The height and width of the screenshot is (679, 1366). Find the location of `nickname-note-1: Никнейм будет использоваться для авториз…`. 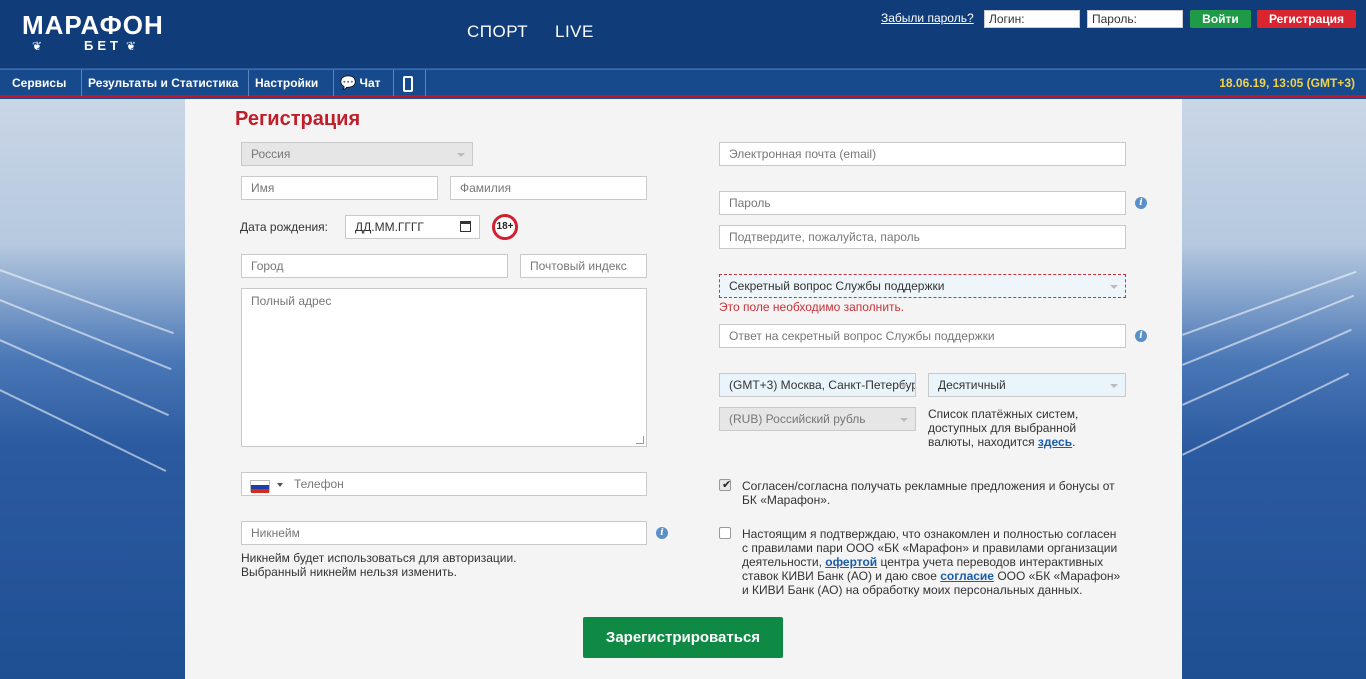

nickname-note-1: Никнейм будет использоваться для авториз… is located at coordinates (379, 558).